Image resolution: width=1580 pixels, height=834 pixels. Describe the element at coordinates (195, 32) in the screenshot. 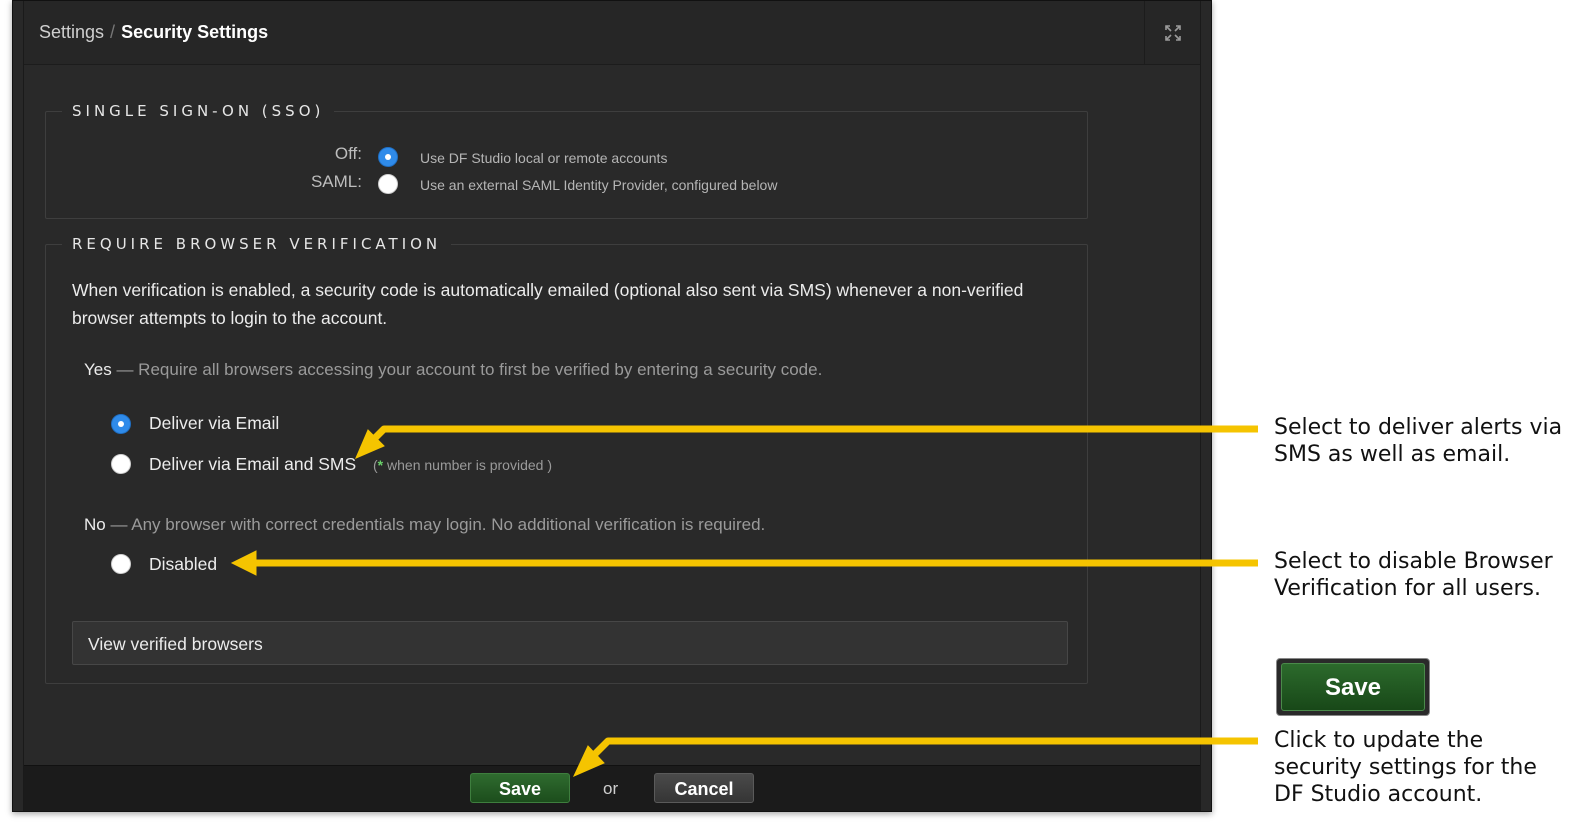

I see `page-title: Security Settings` at that location.